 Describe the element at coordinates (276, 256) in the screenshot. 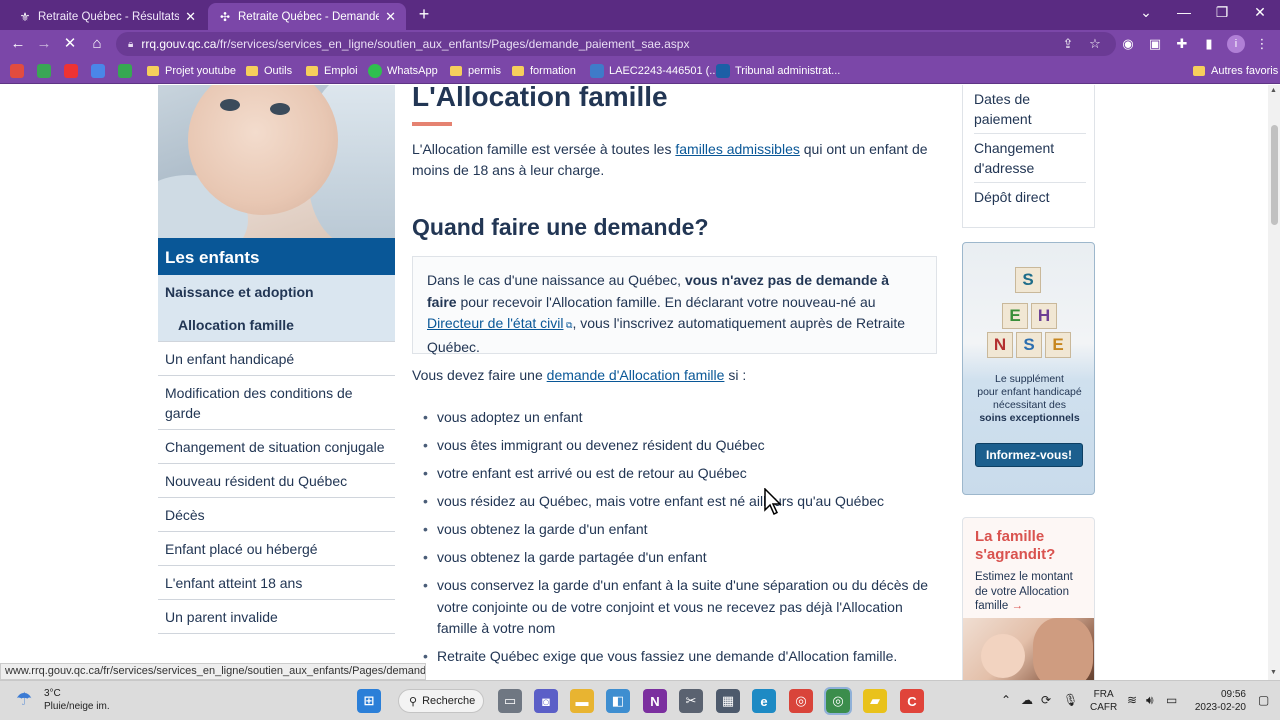

I see `sidebar-heading: Les enfants` at that location.